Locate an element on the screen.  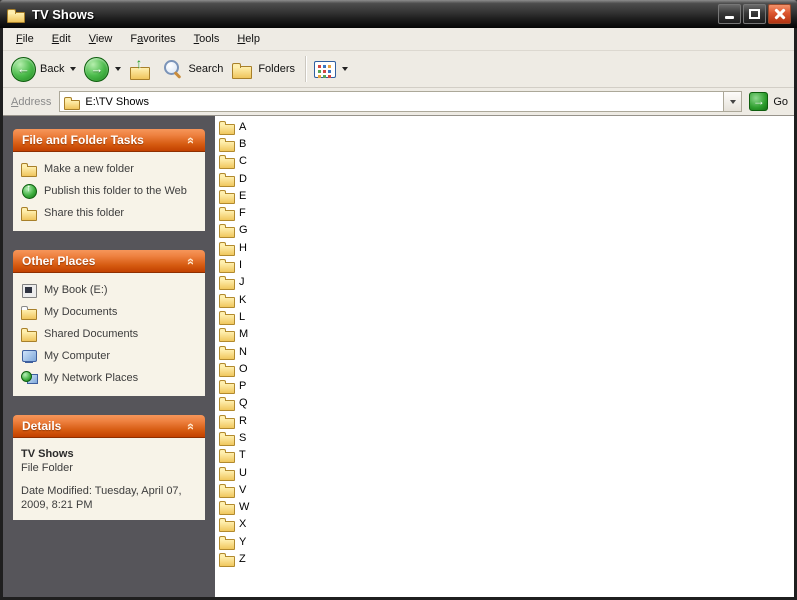
folder-item-t: T is located at coordinates (264, 455).